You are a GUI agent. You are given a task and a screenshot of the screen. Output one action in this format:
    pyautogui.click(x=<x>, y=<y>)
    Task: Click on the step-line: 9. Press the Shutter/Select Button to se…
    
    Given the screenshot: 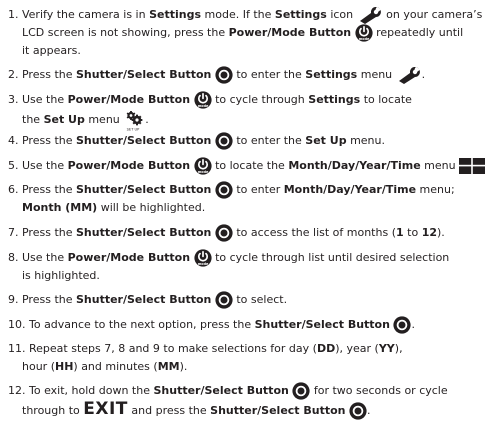 What is the action you would take?
    pyautogui.click(x=147, y=300)
    